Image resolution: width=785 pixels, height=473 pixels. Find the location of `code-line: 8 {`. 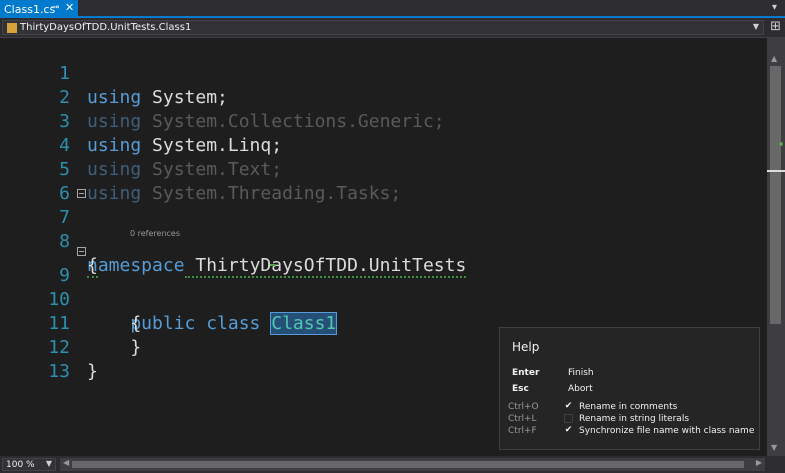

code-line: 8 { is located at coordinates (383, 242).